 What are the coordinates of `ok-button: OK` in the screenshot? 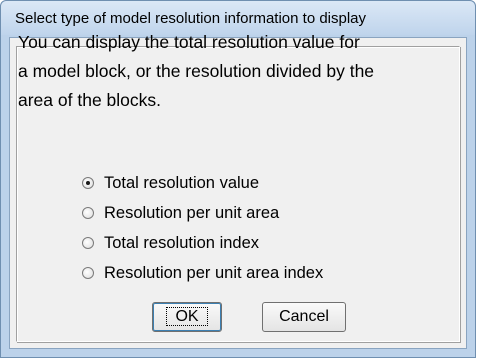 It's located at (187, 317).